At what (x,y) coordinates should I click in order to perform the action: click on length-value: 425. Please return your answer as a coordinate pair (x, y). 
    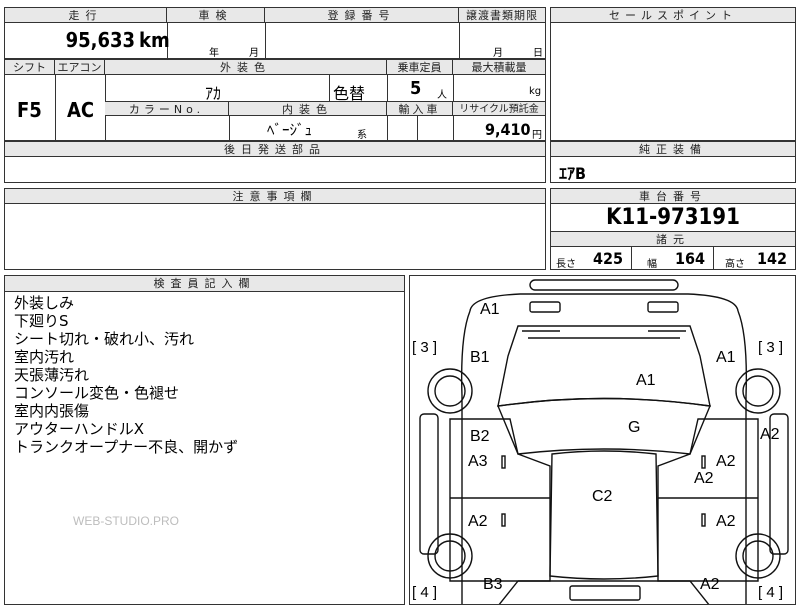
    Looking at the image, I should click on (608, 258).